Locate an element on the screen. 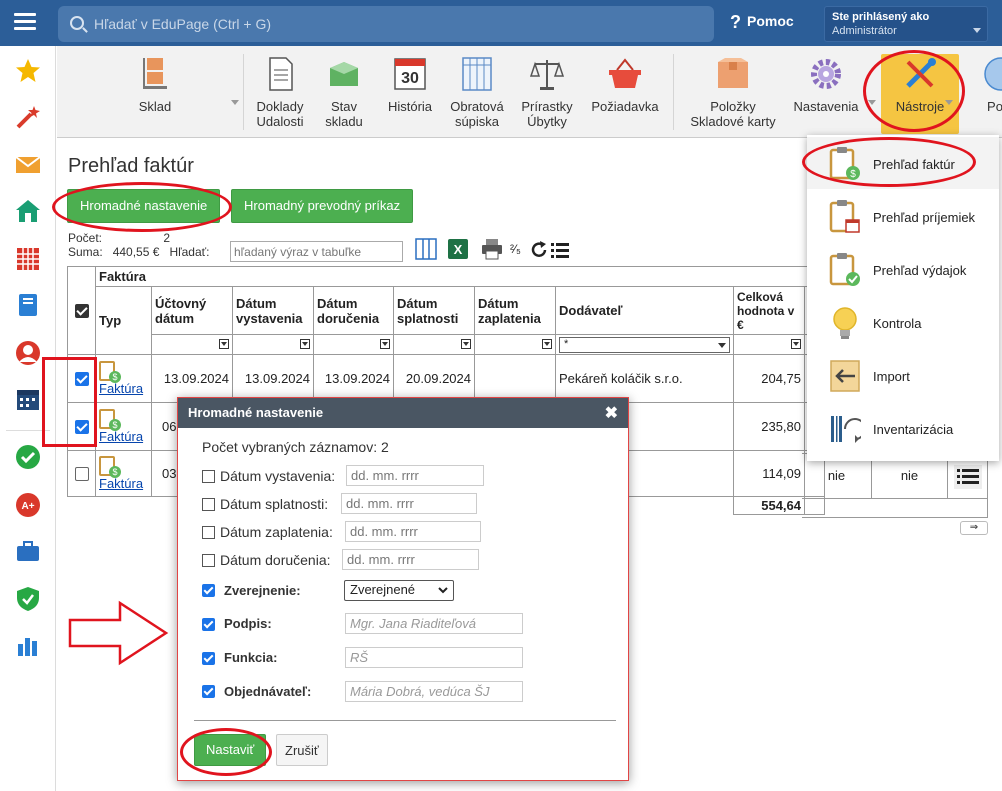 This screenshot has height=791, width=1002. toolbar-doklady: Doklady Udalosti is located at coordinates (280, 92).